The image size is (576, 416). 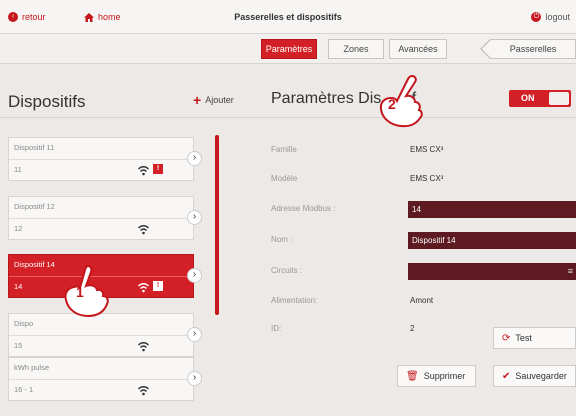 I want to click on id-label: ID:, so click(x=276, y=328).